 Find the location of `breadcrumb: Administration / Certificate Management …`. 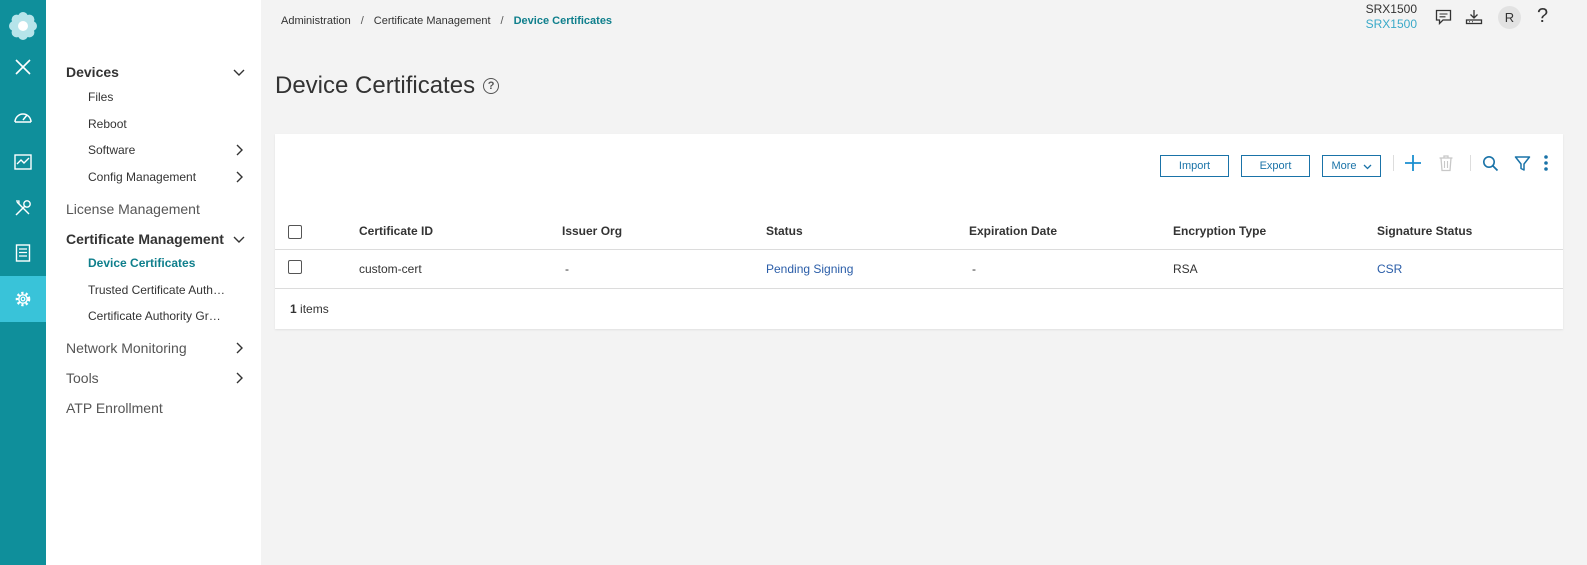

breadcrumb: Administration / Certificate Management … is located at coordinates (446, 21).